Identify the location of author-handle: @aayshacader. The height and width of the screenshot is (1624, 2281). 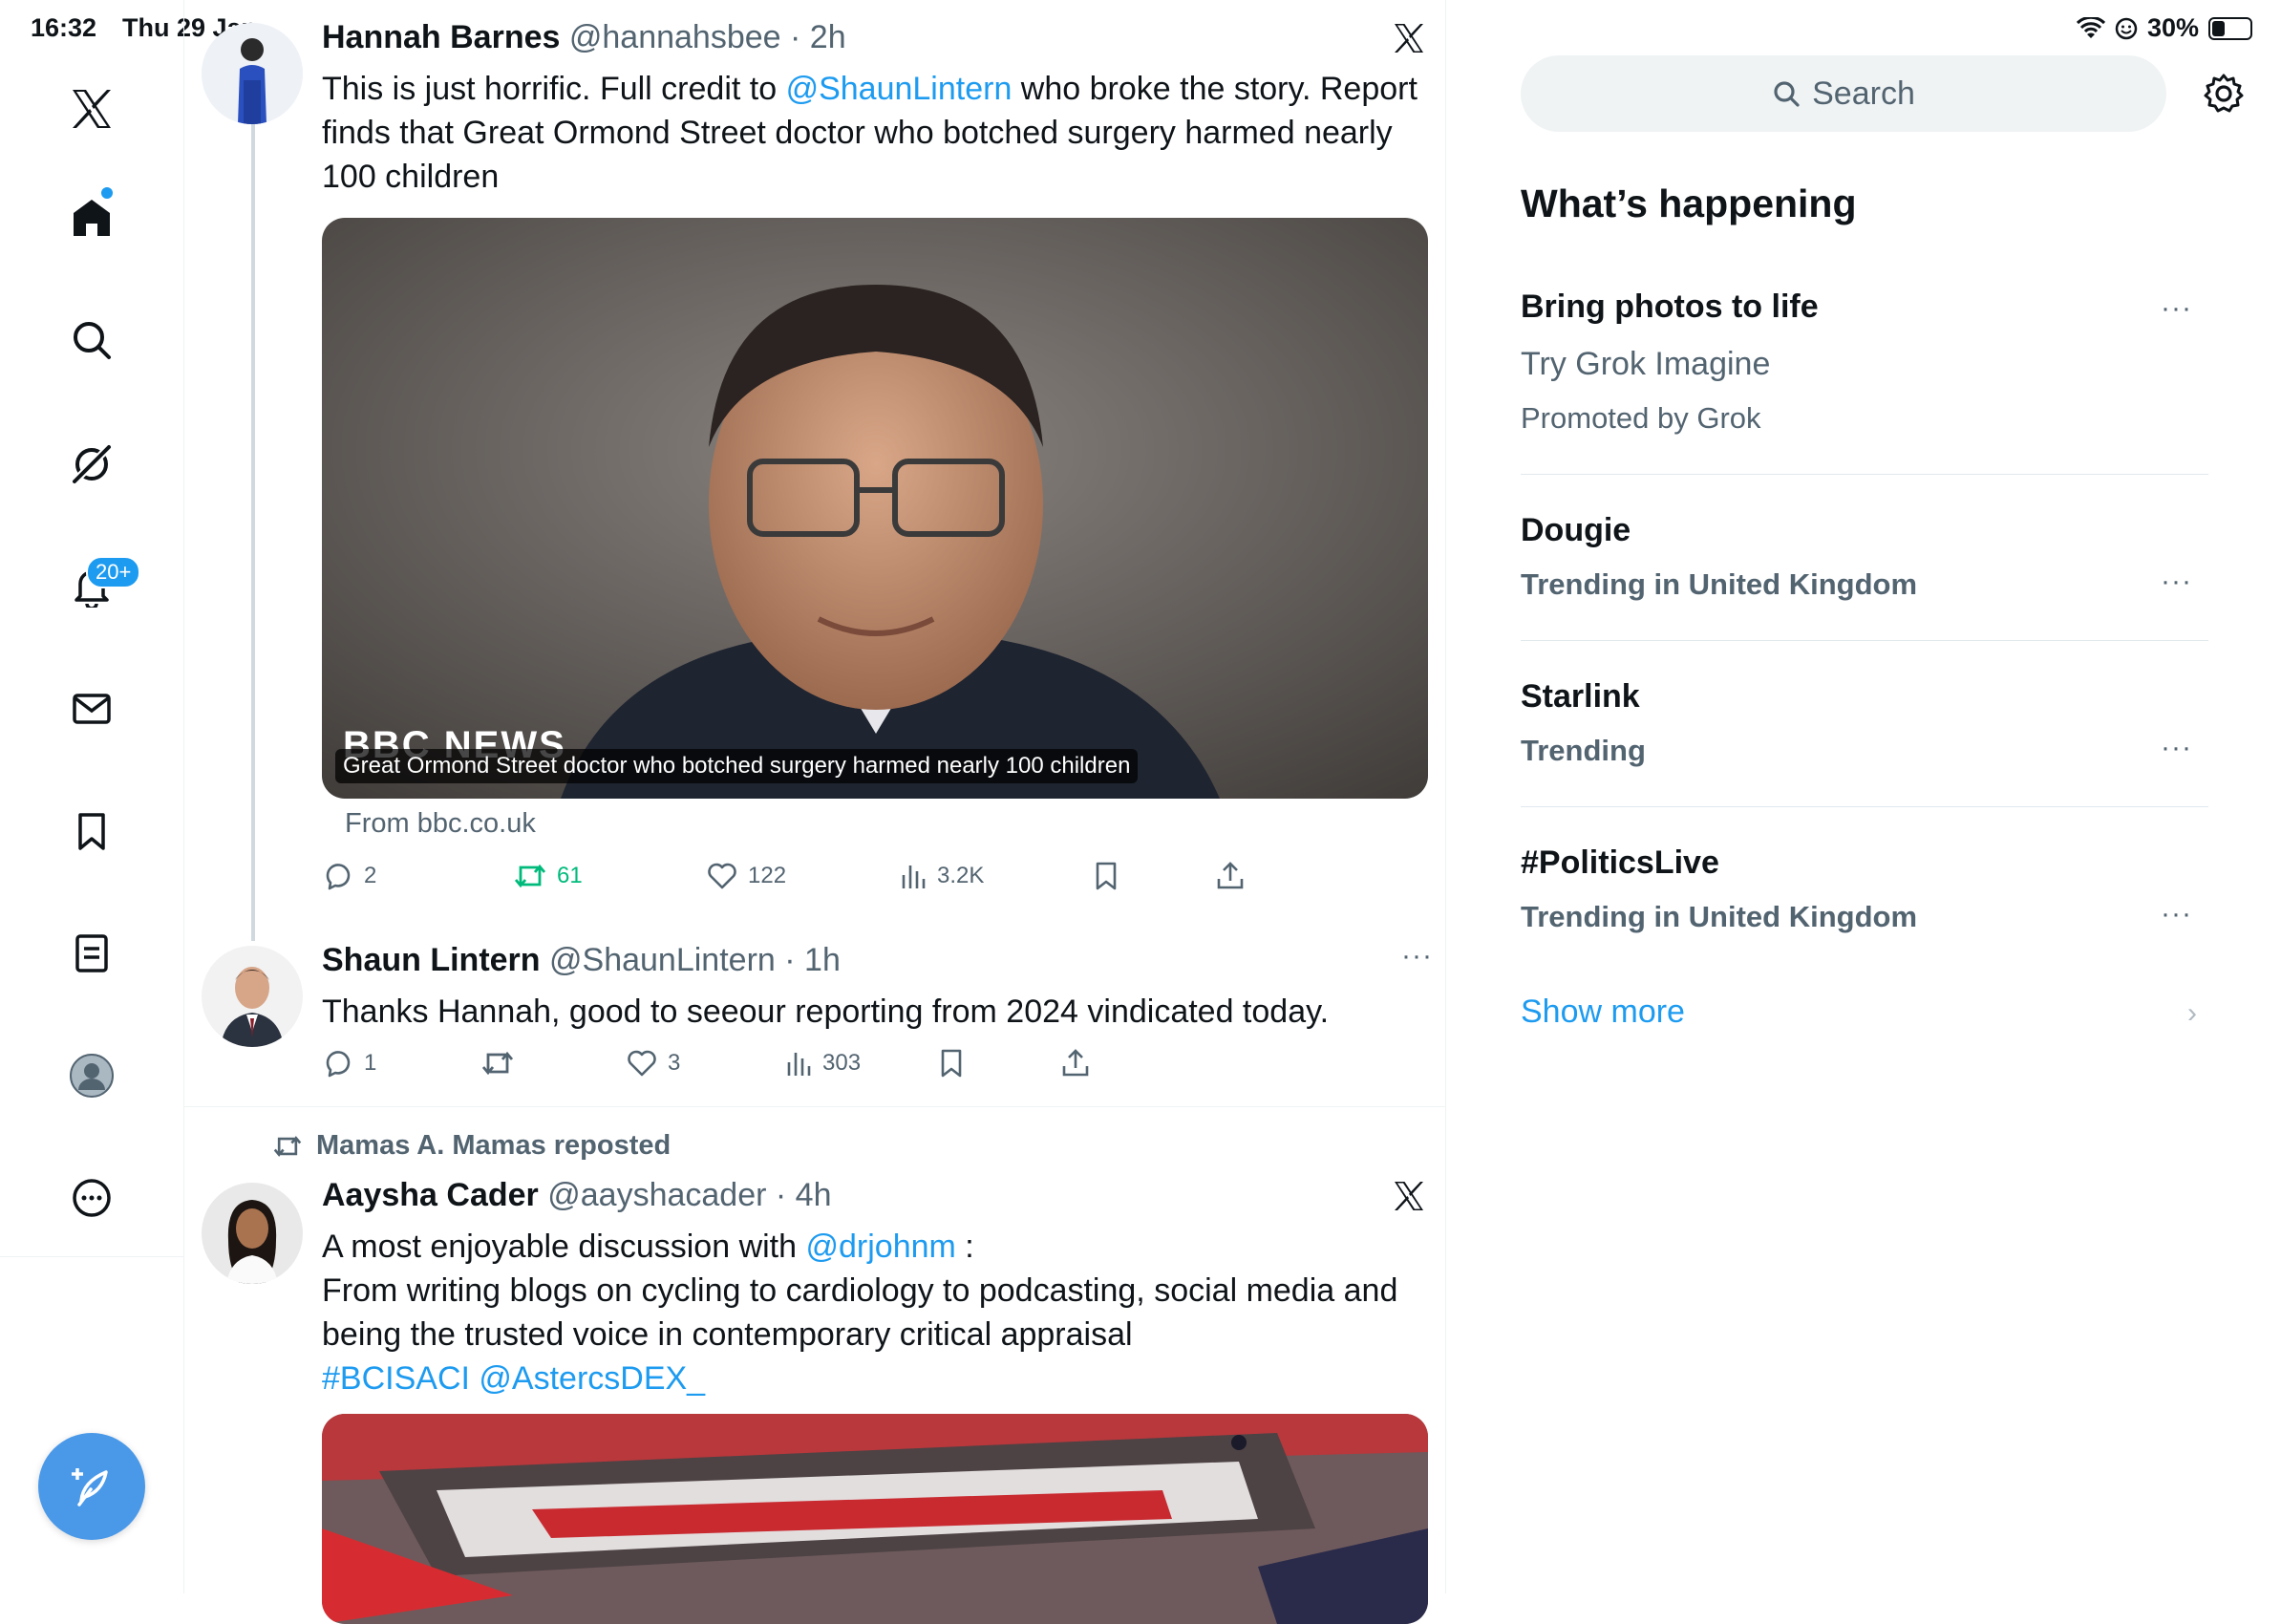
(656, 1195).